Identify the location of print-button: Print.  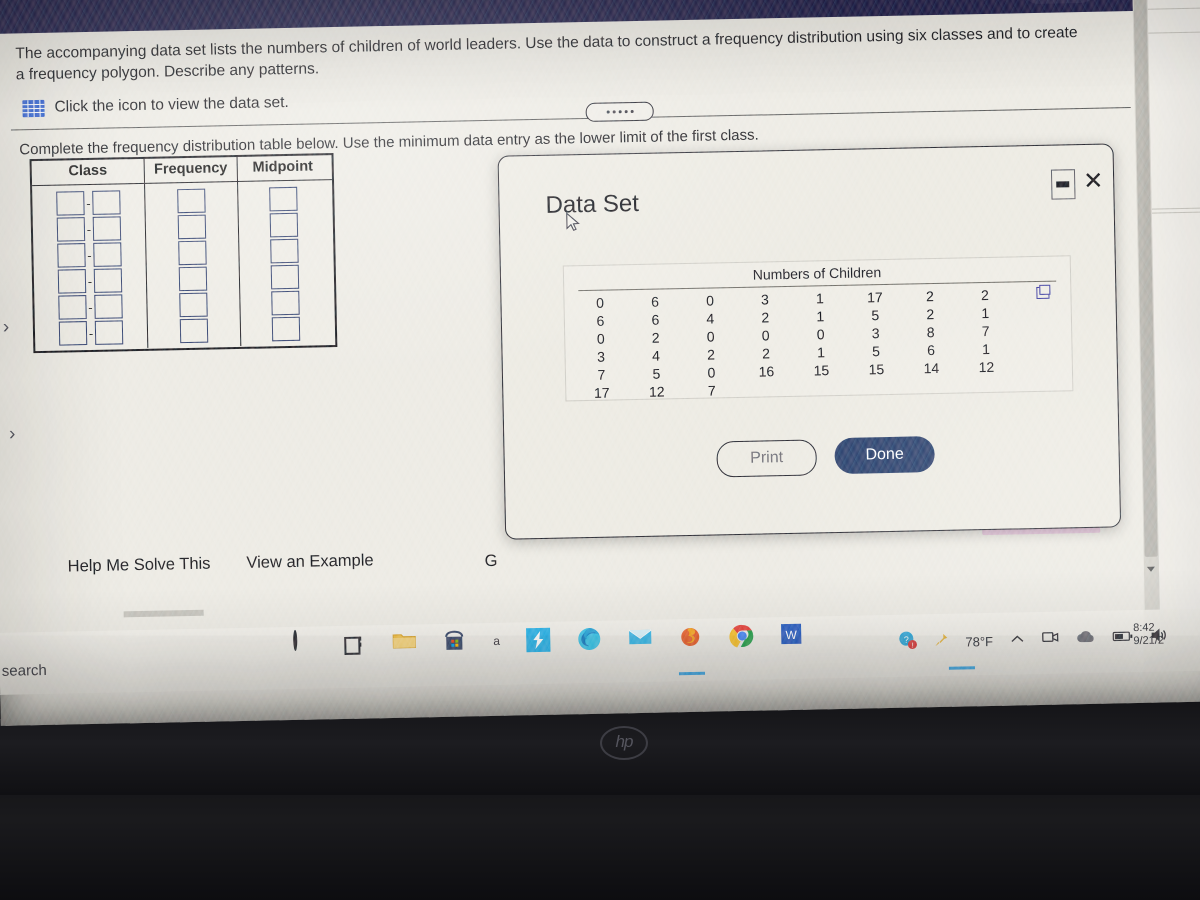
(767, 458).